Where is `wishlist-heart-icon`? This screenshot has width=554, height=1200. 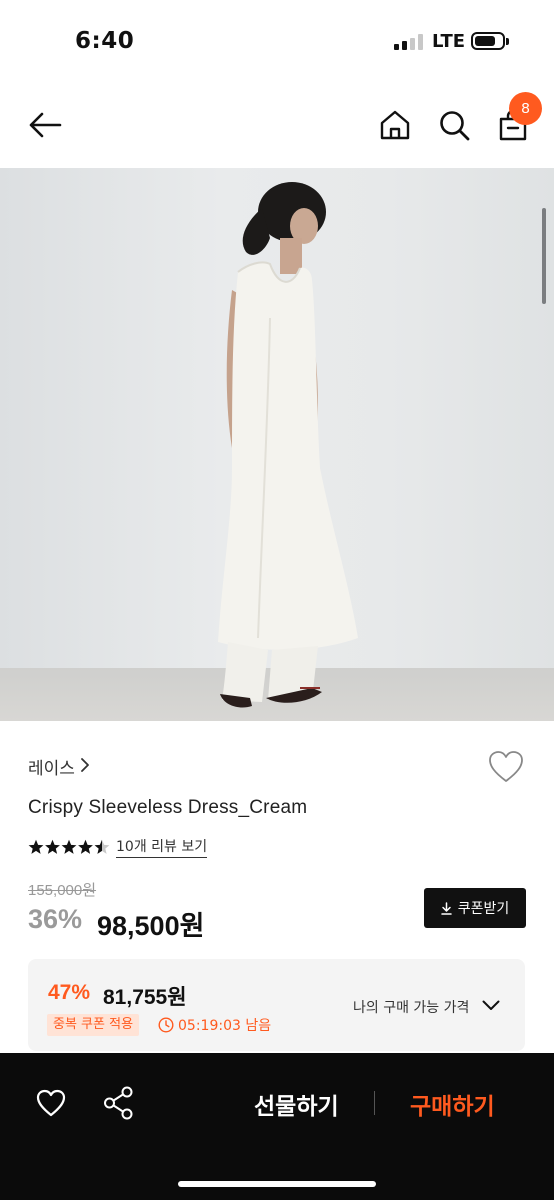 wishlist-heart-icon is located at coordinates (506, 767).